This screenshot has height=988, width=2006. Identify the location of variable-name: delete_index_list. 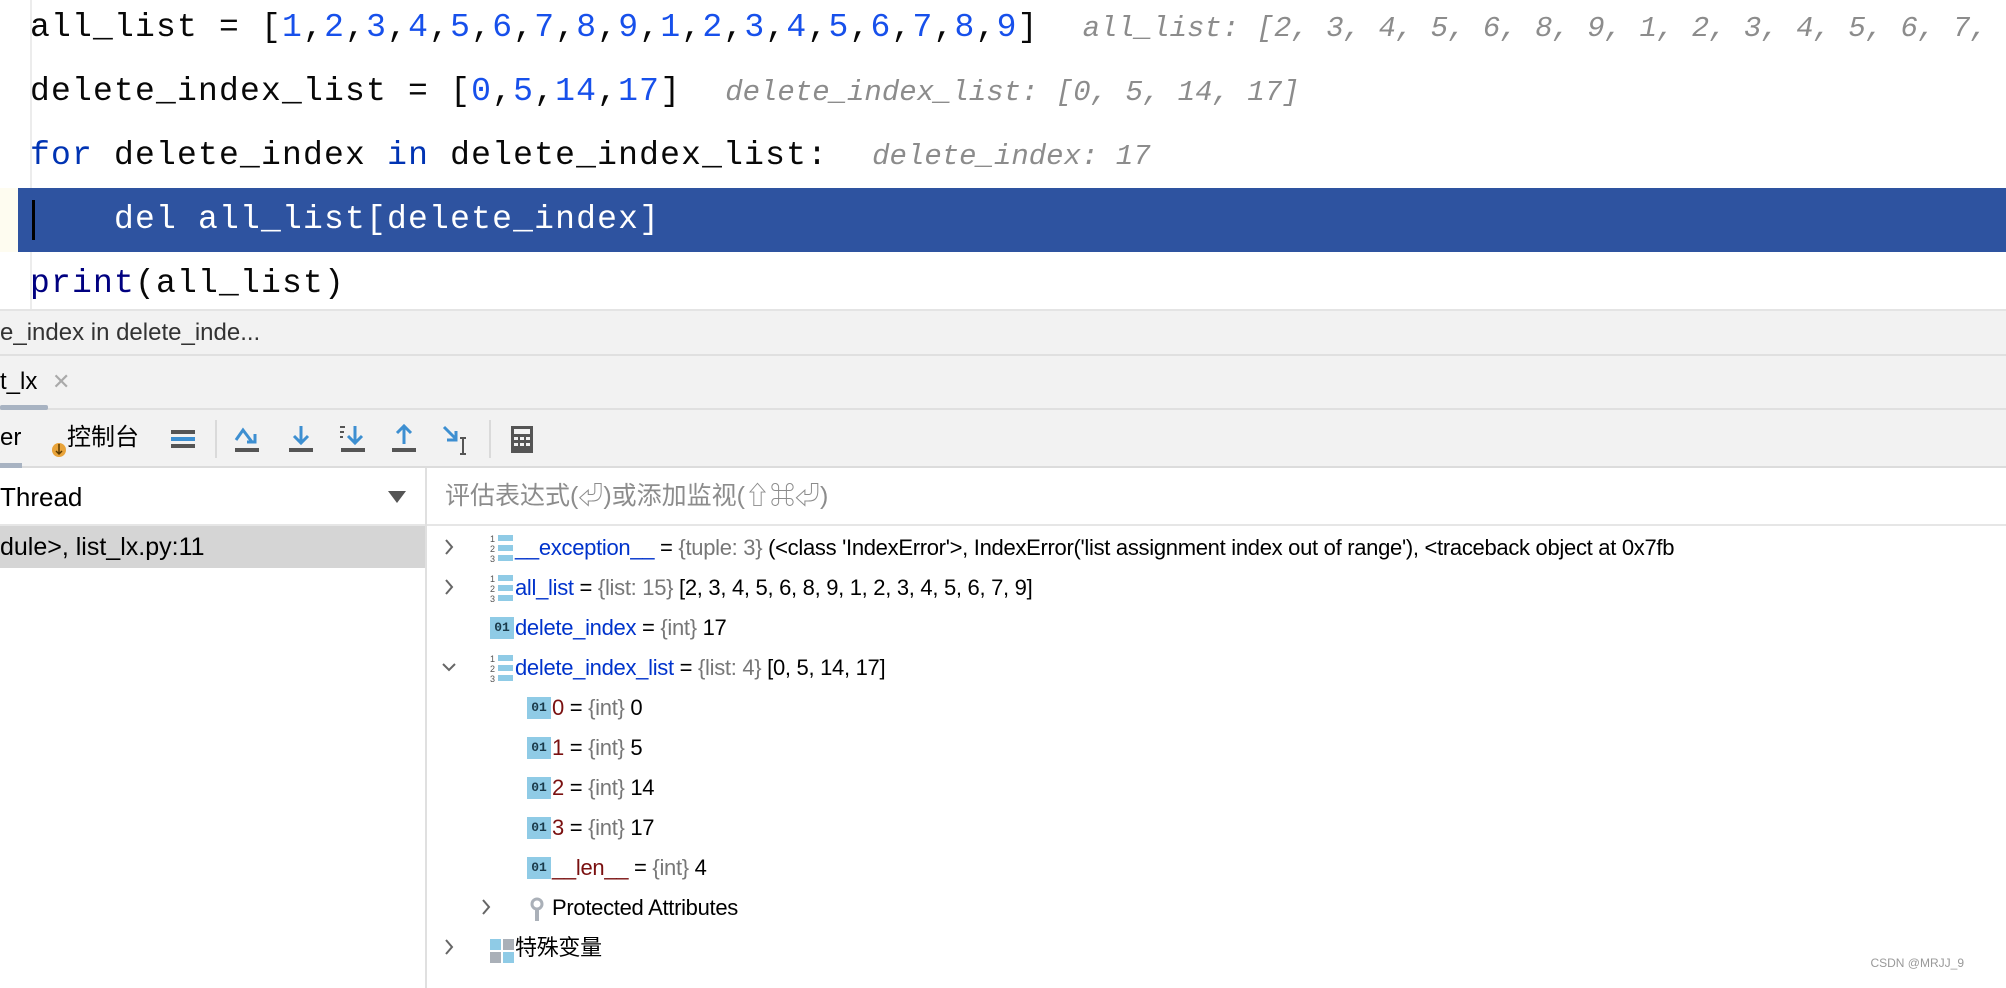
(594, 667).